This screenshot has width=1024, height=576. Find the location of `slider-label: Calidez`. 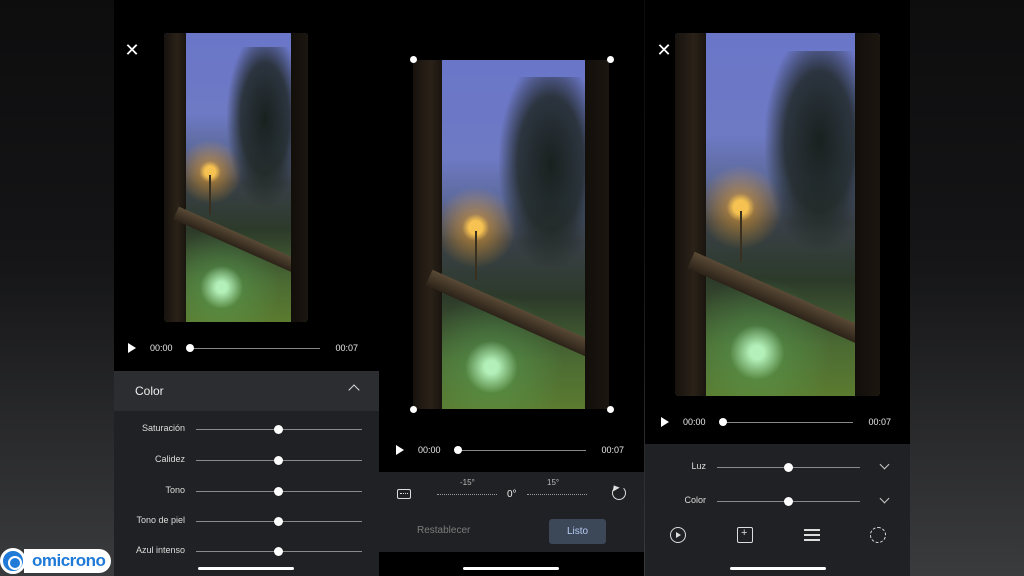

slider-label: Calidez is located at coordinates (169, 459).